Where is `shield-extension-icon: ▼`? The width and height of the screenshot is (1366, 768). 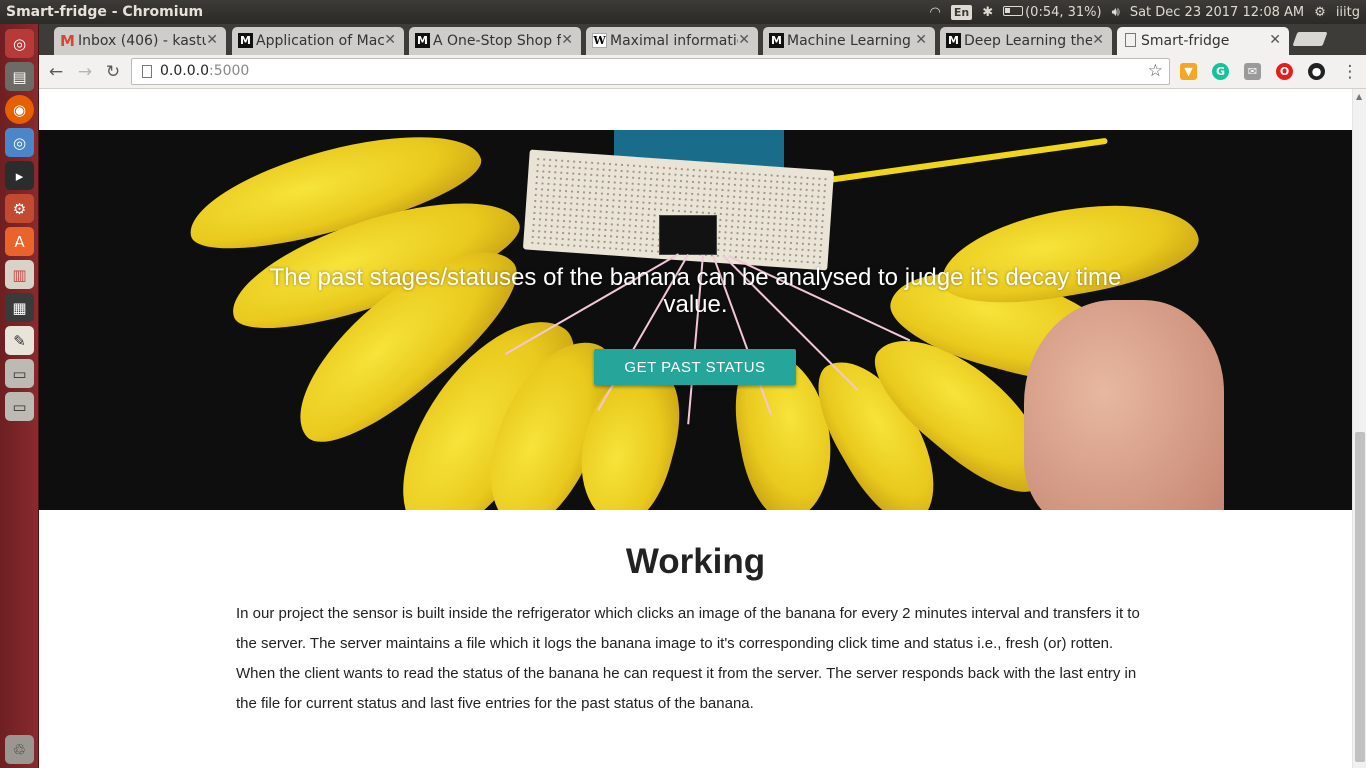
shield-extension-icon: ▼ is located at coordinates (1188, 71).